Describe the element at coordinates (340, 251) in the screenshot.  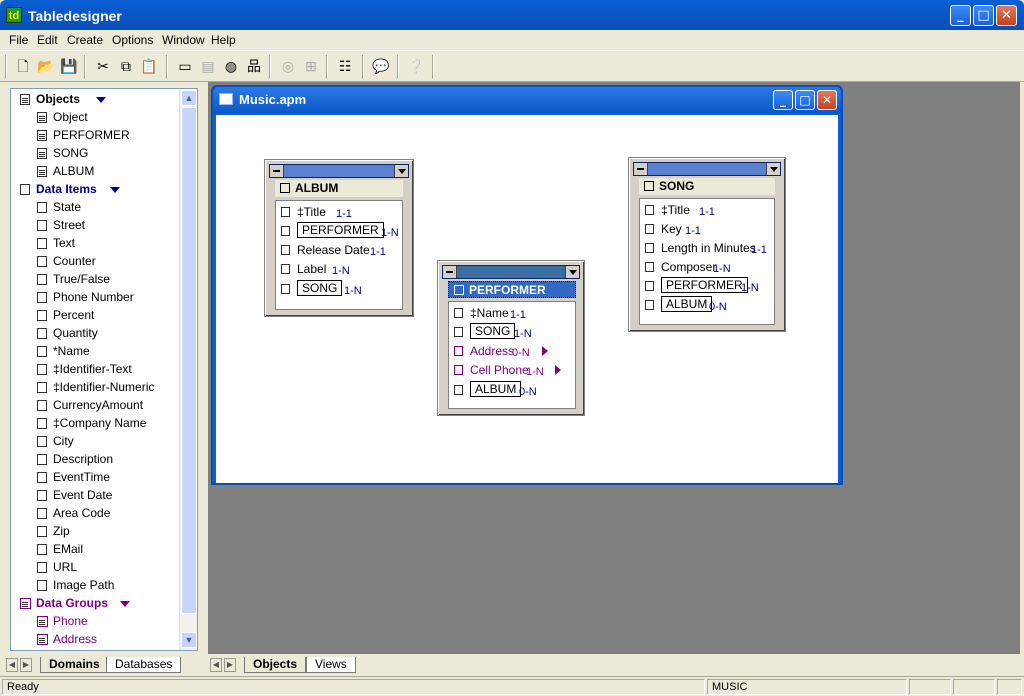
I see `attribute-row: Release Date 1-1` at that location.